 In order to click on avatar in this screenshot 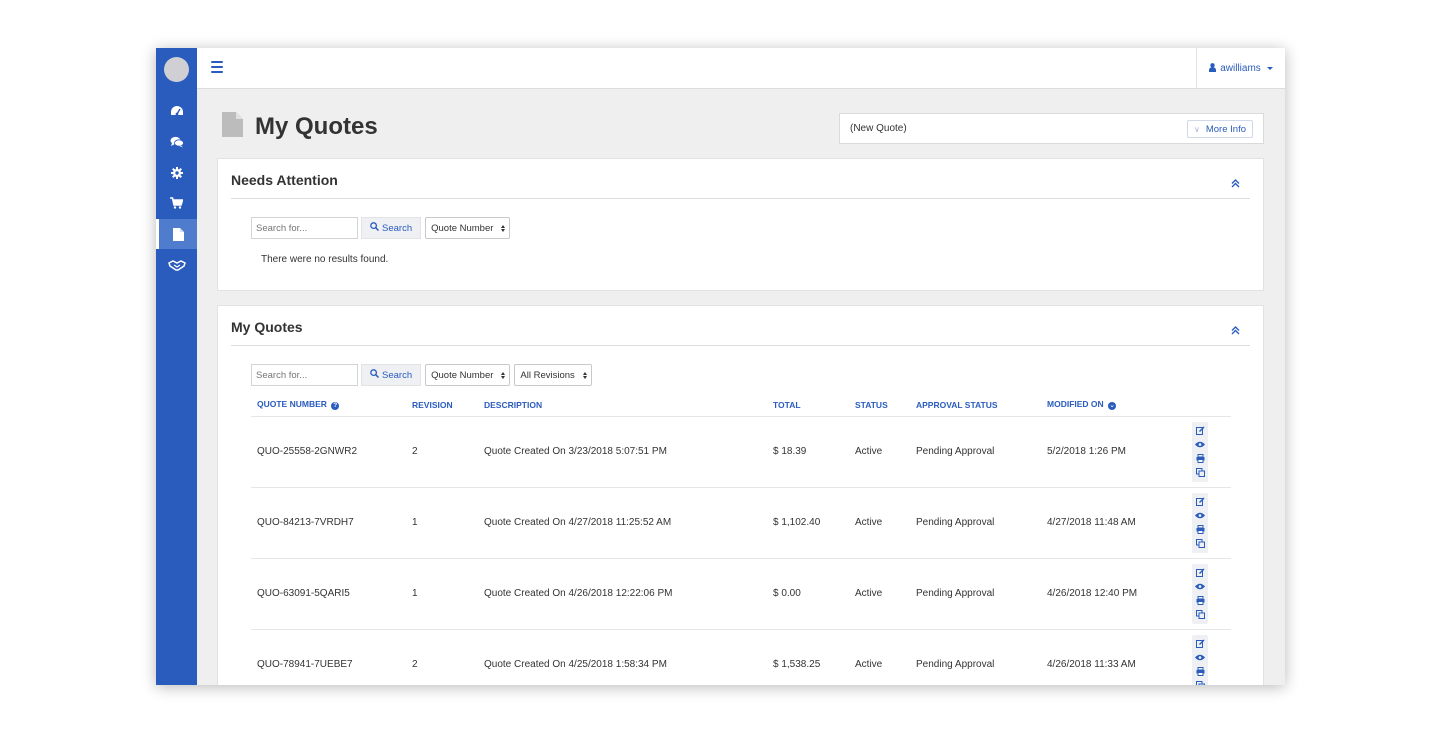, I will do `click(176, 69)`.